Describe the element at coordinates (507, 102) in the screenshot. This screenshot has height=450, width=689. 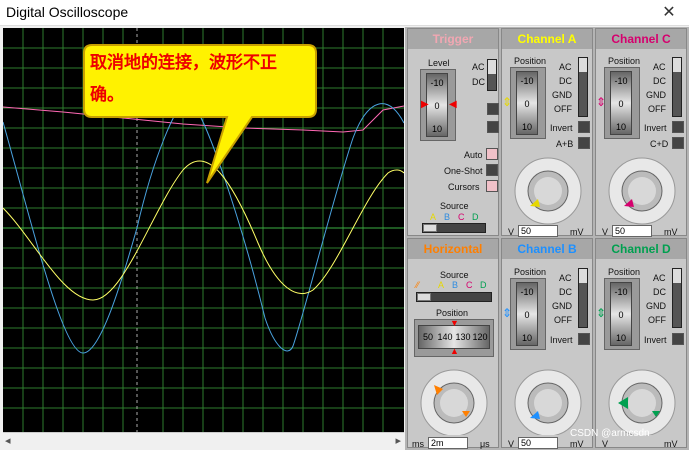
I see `channel-a-updown-icon: ⇕` at that location.